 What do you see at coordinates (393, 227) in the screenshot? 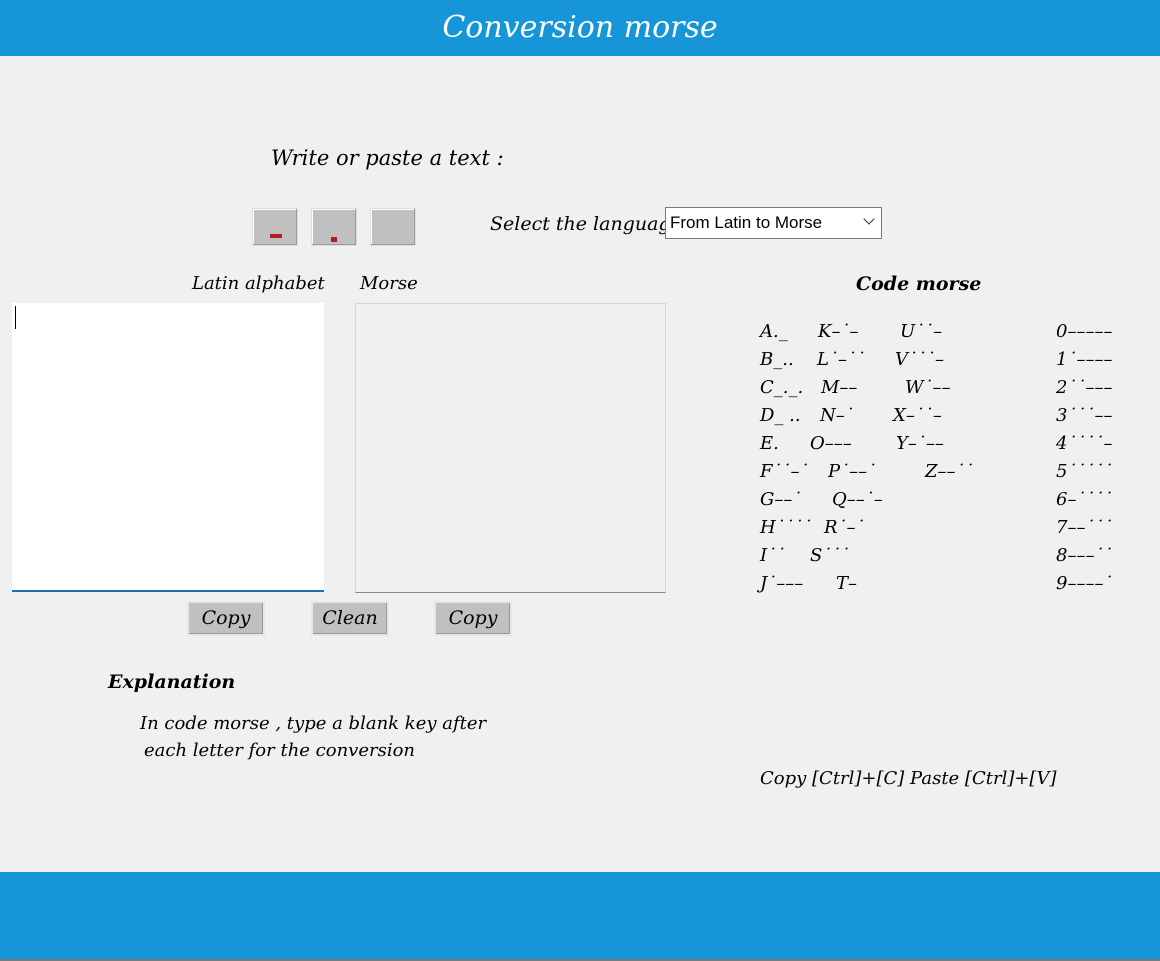
I see `space-key-button` at bounding box center [393, 227].